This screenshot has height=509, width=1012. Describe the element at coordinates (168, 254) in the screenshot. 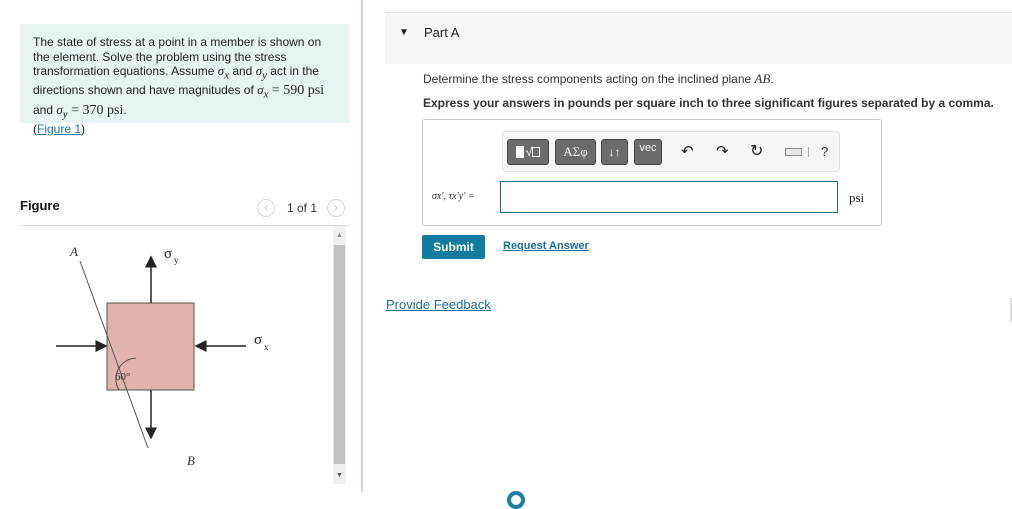

I see `sigma-y-label: σ` at that location.